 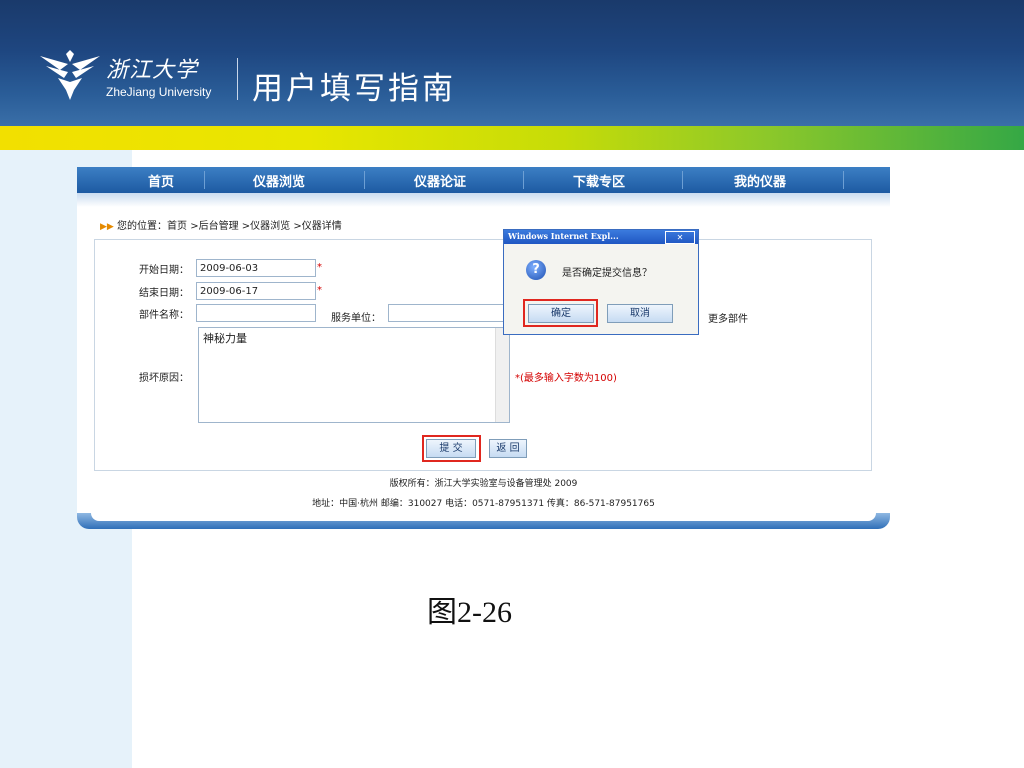 I want to click on reason-length-hint: *(最多输入字数为100), so click(x=566, y=378).